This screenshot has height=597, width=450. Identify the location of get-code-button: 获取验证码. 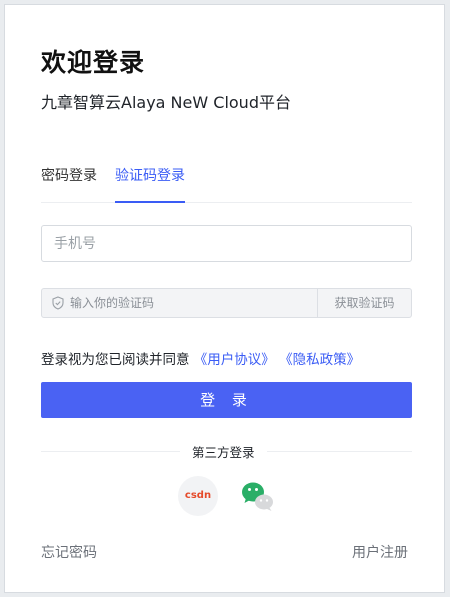
(364, 303).